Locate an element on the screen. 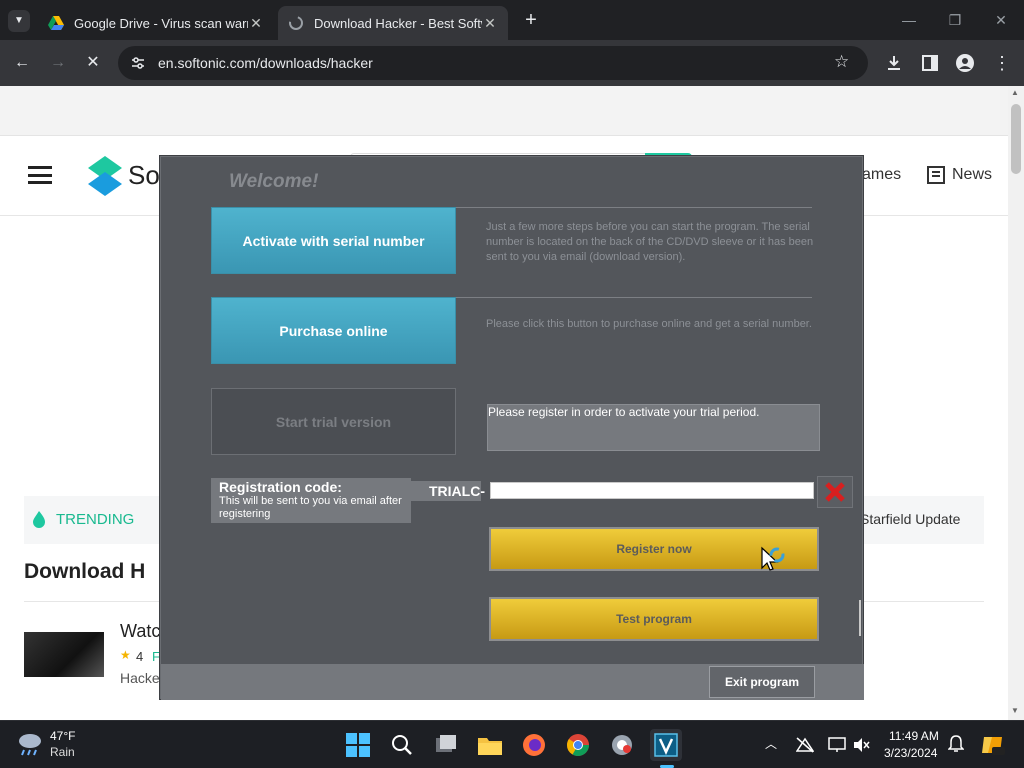 The height and width of the screenshot is (768, 1024). busy-cursor-icon is located at coordinates (773, 558).